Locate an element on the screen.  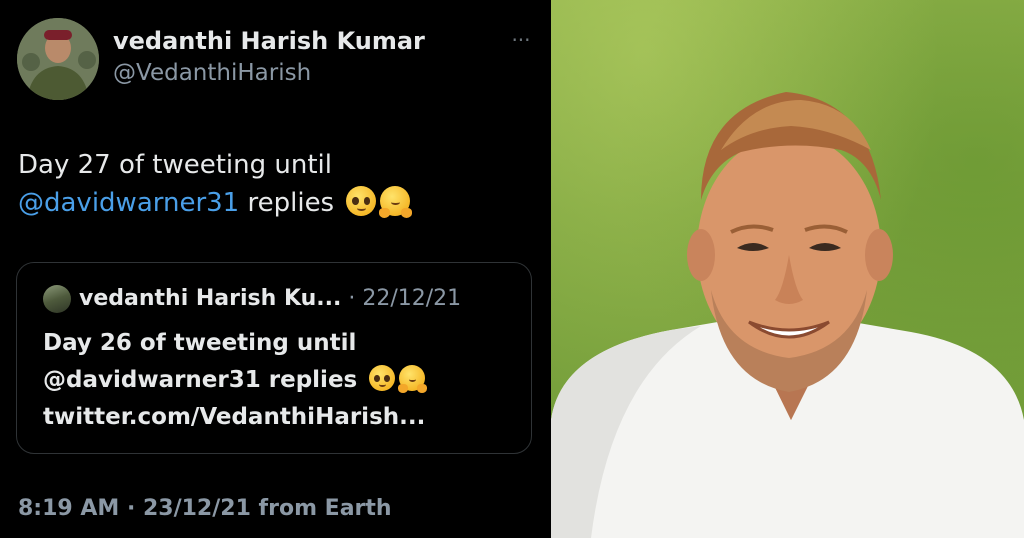
avatar-image is located at coordinates (58, 59).